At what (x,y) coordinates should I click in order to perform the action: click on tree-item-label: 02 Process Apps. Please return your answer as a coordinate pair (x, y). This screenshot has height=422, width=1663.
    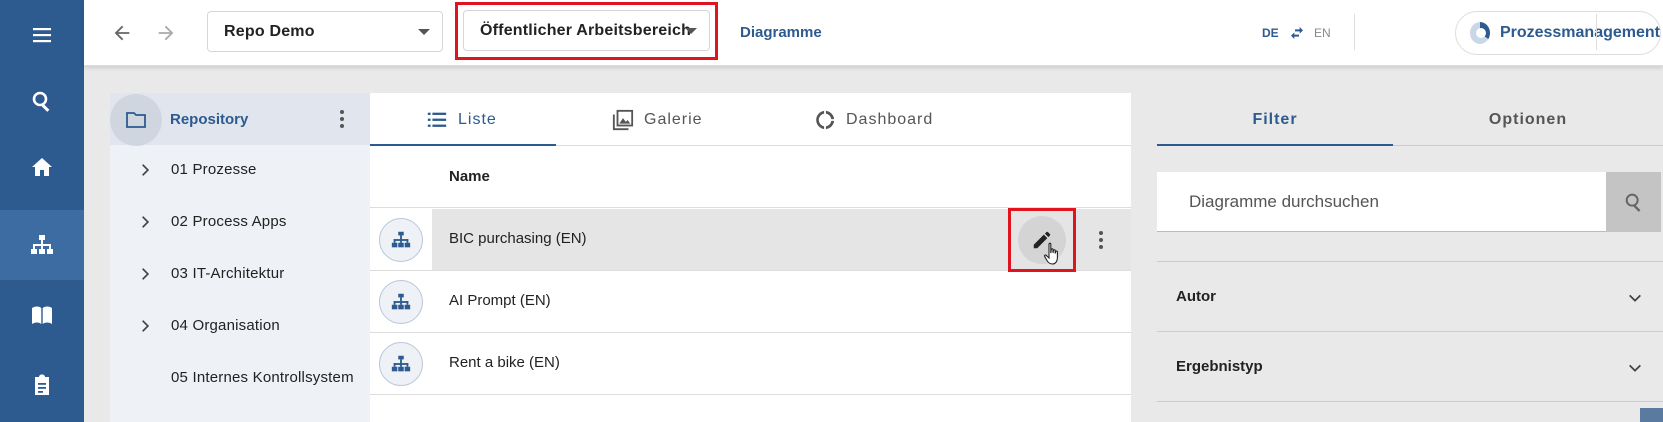
    Looking at the image, I should click on (229, 221).